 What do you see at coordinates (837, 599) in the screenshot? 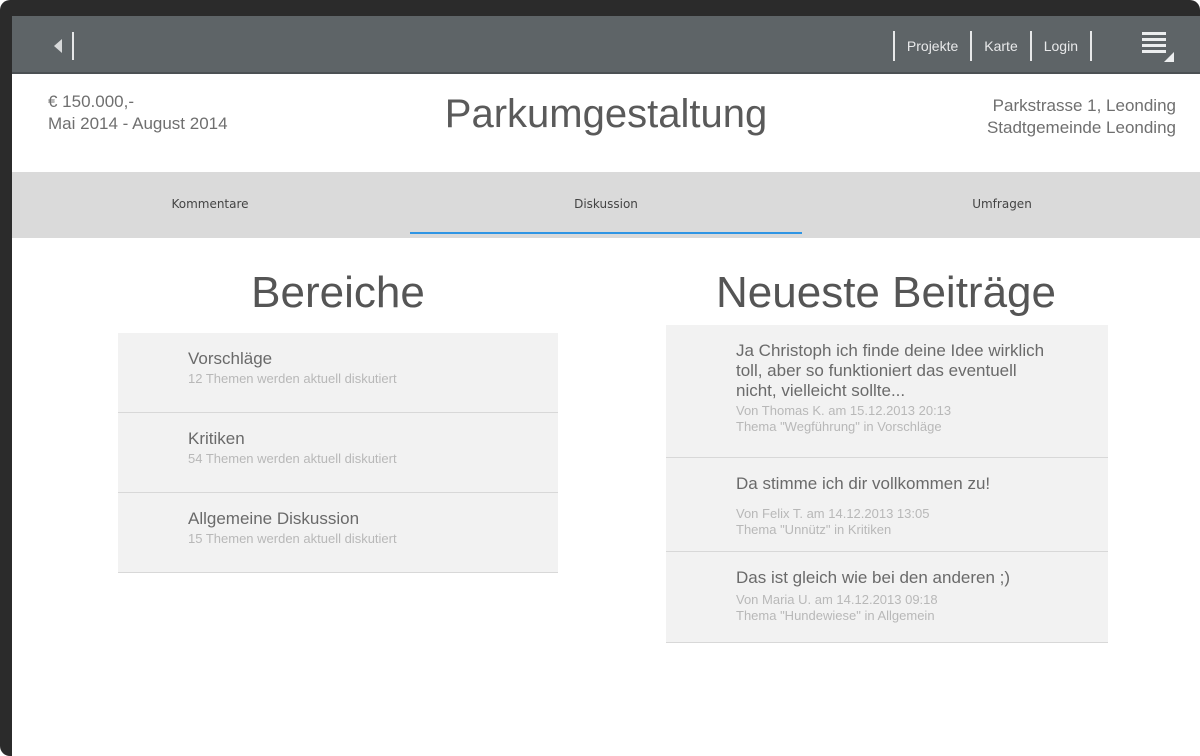
I see `post-meta: Von Maria U. am 14.12.2013 09:18` at bounding box center [837, 599].